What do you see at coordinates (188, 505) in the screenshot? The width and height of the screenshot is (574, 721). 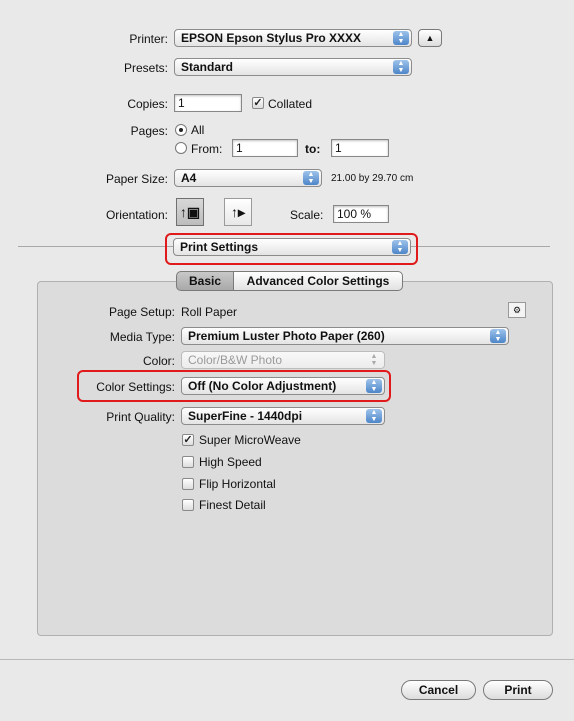 I see `finest-detail-checkbox` at bounding box center [188, 505].